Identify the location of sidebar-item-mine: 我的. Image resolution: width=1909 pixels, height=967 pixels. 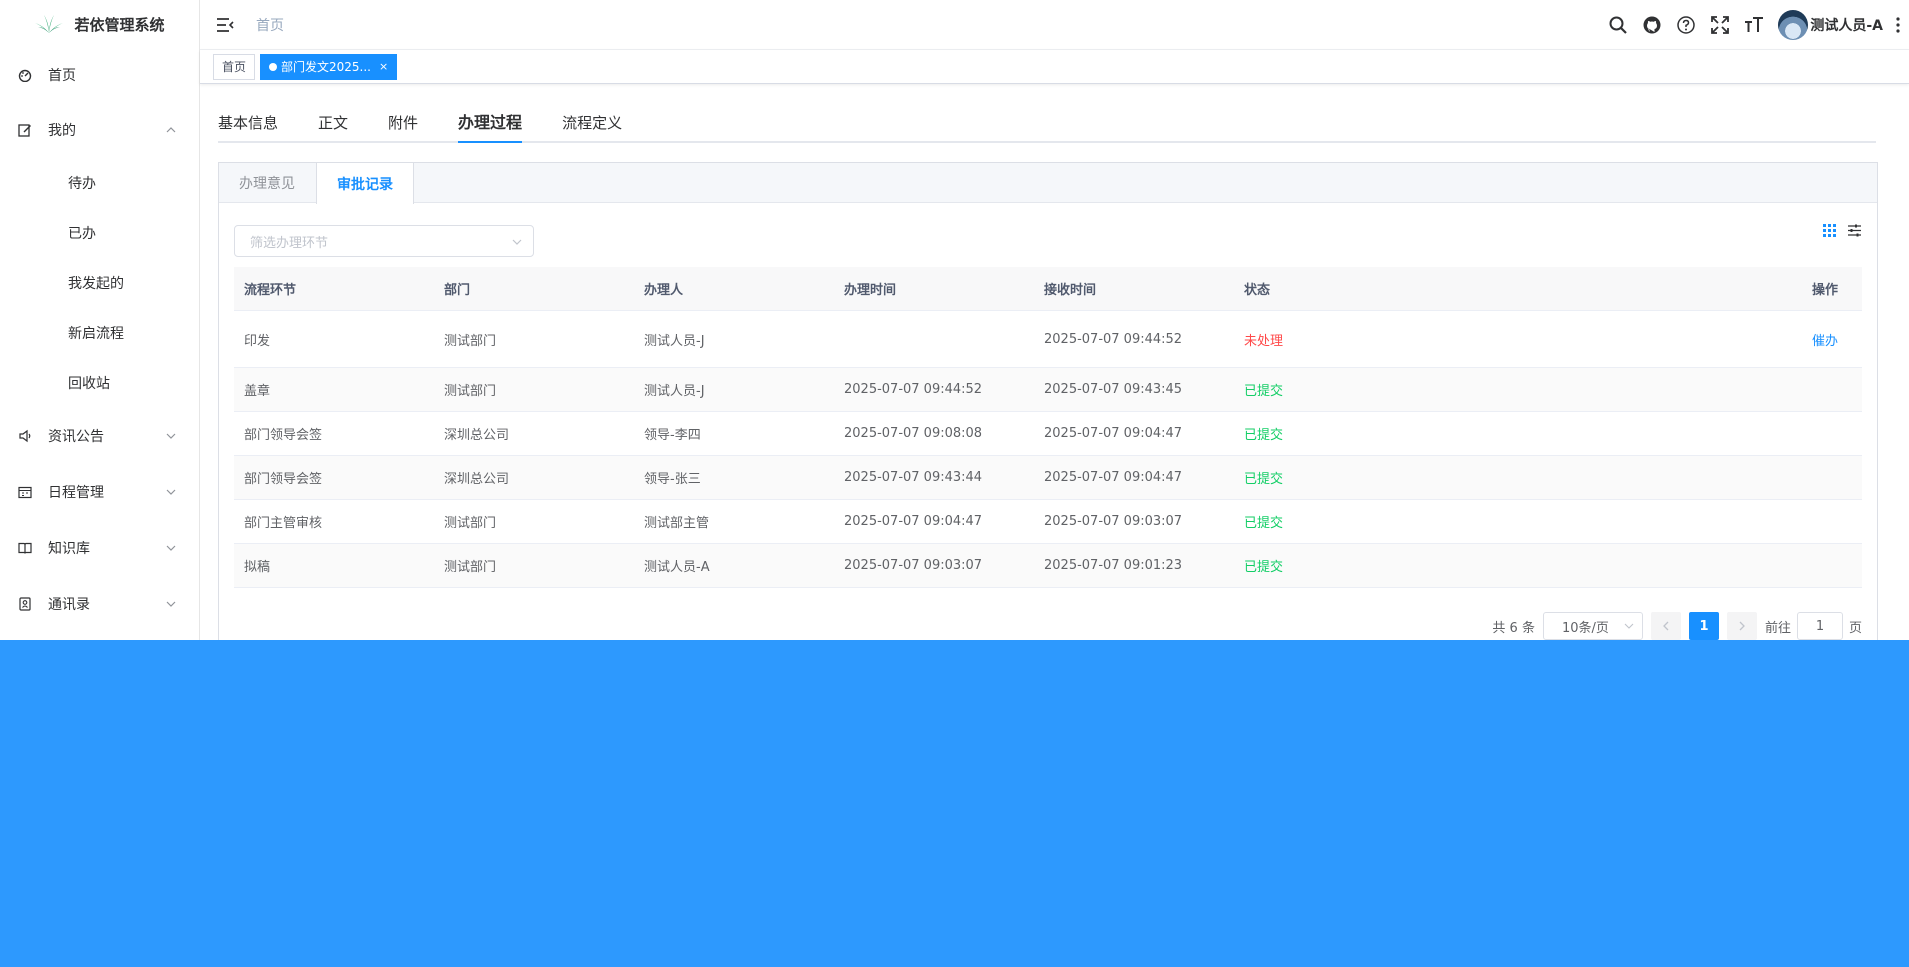
(99, 130).